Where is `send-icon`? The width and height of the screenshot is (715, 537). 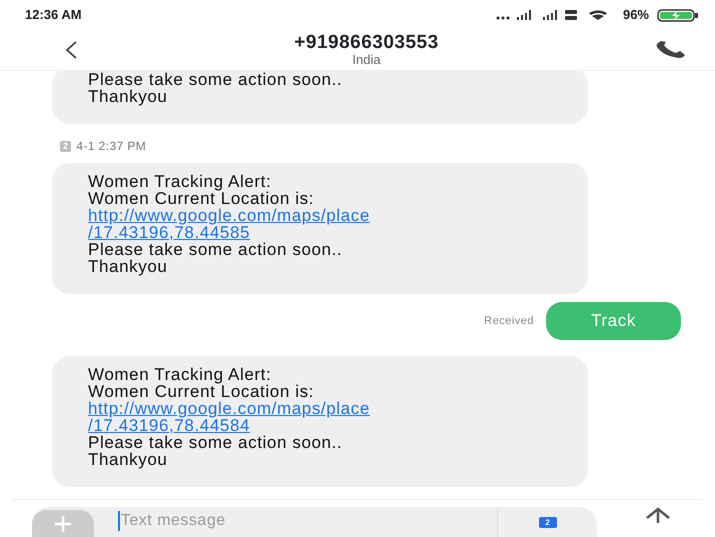
send-icon is located at coordinates (658, 515).